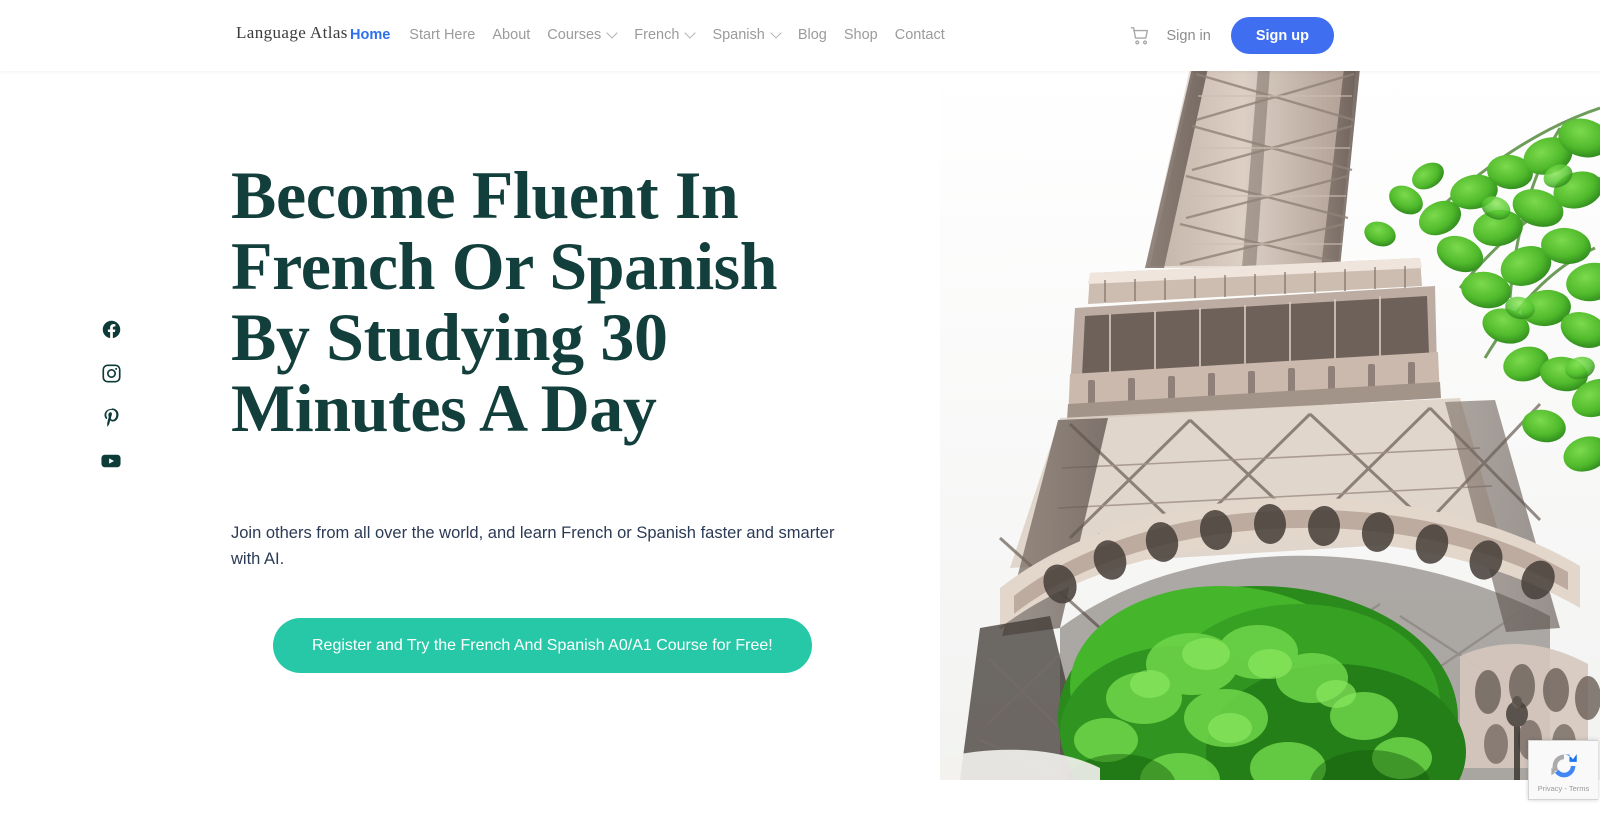 The height and width of the screenshot is (834, 1600). What do you see at coordinates (111, 373) in the screenshot?
I see `instagram-icon` at bounding box center [111, 373].